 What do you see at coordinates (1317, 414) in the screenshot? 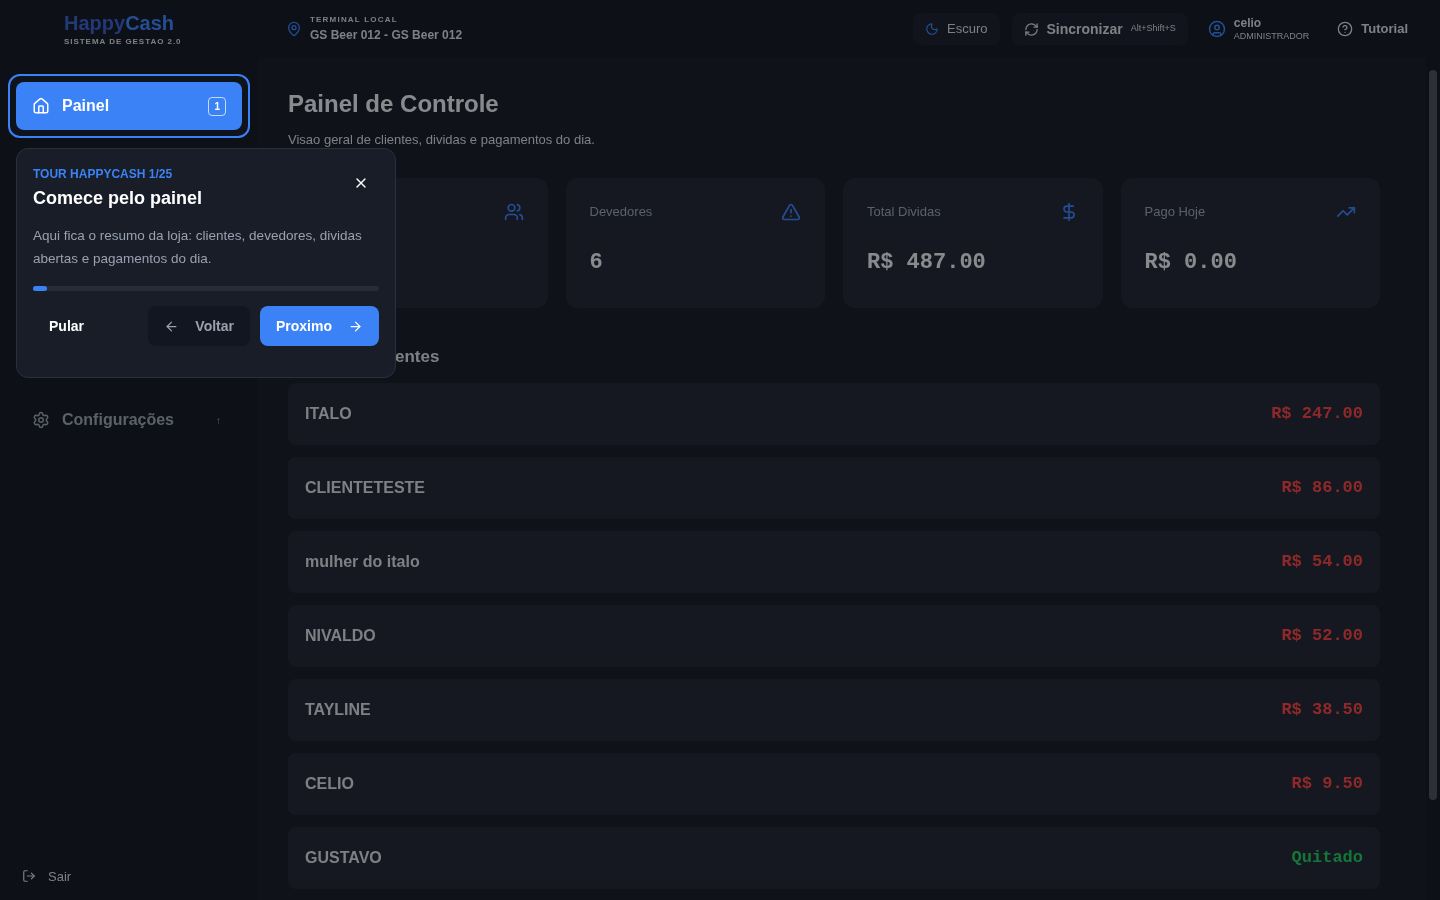
I see `client-amount: R$ 247.00` at bounding box center [1317, 414].